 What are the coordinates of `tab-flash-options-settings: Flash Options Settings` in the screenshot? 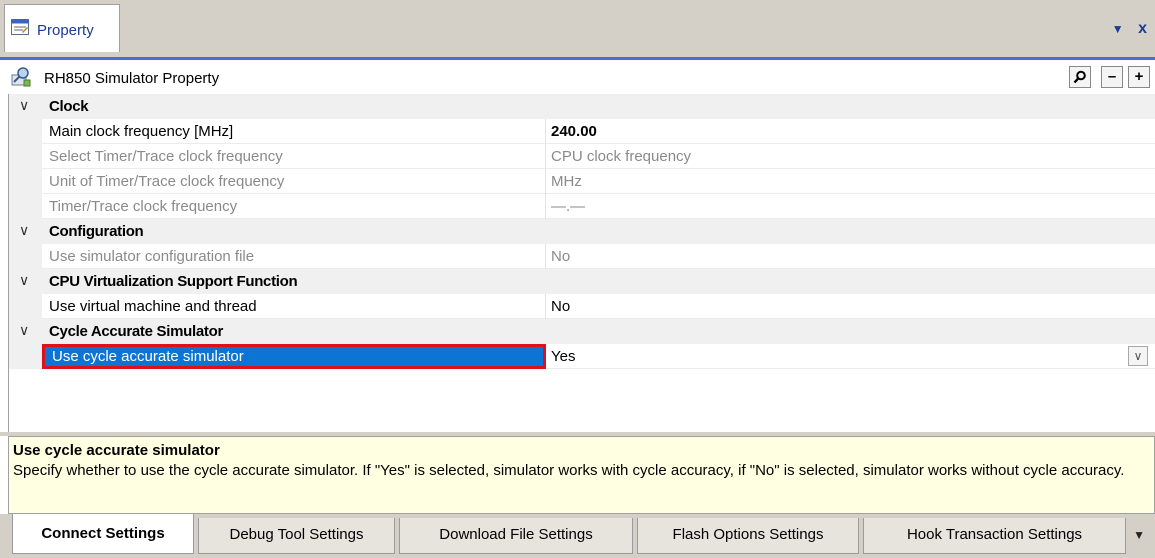 It's located at (748, 536).